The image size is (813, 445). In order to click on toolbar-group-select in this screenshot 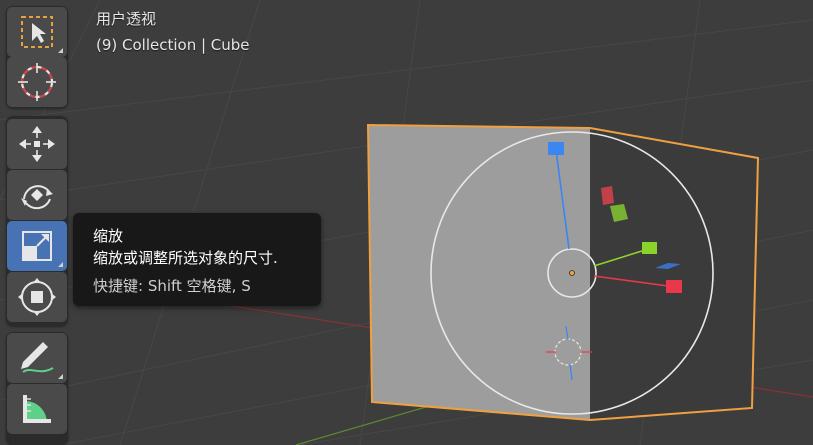, I will do `click(37, 57)`.